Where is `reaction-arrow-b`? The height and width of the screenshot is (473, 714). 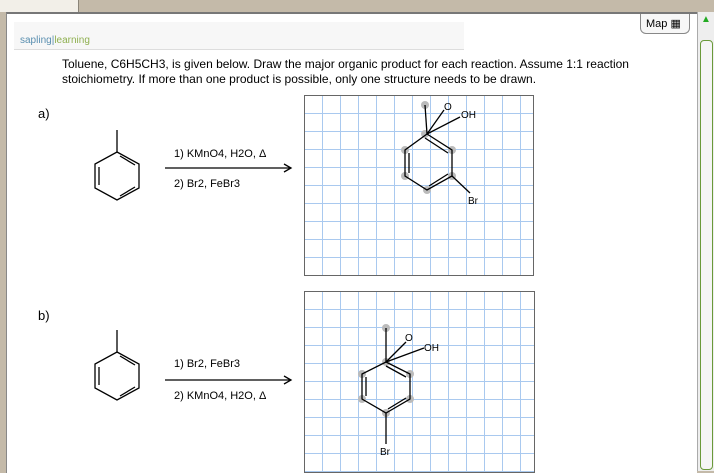
reaction-arrow-b is located at coordinates (229, 380).